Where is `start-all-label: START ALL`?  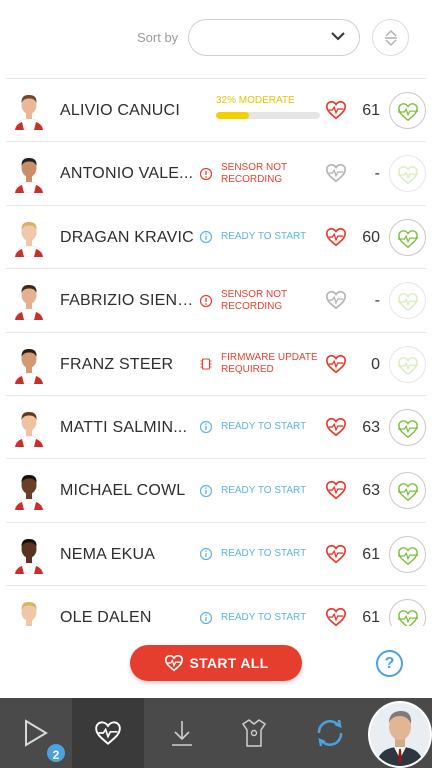
start-all-label: START ALL is located at coordinates (229, 663).